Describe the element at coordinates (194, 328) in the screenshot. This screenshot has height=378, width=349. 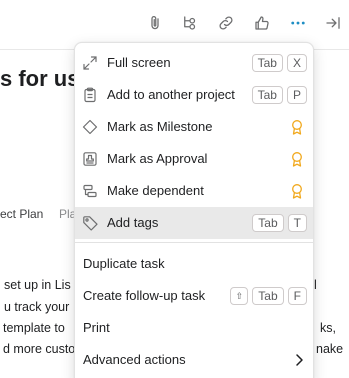
I see `menu-item-print: Print` at that location.